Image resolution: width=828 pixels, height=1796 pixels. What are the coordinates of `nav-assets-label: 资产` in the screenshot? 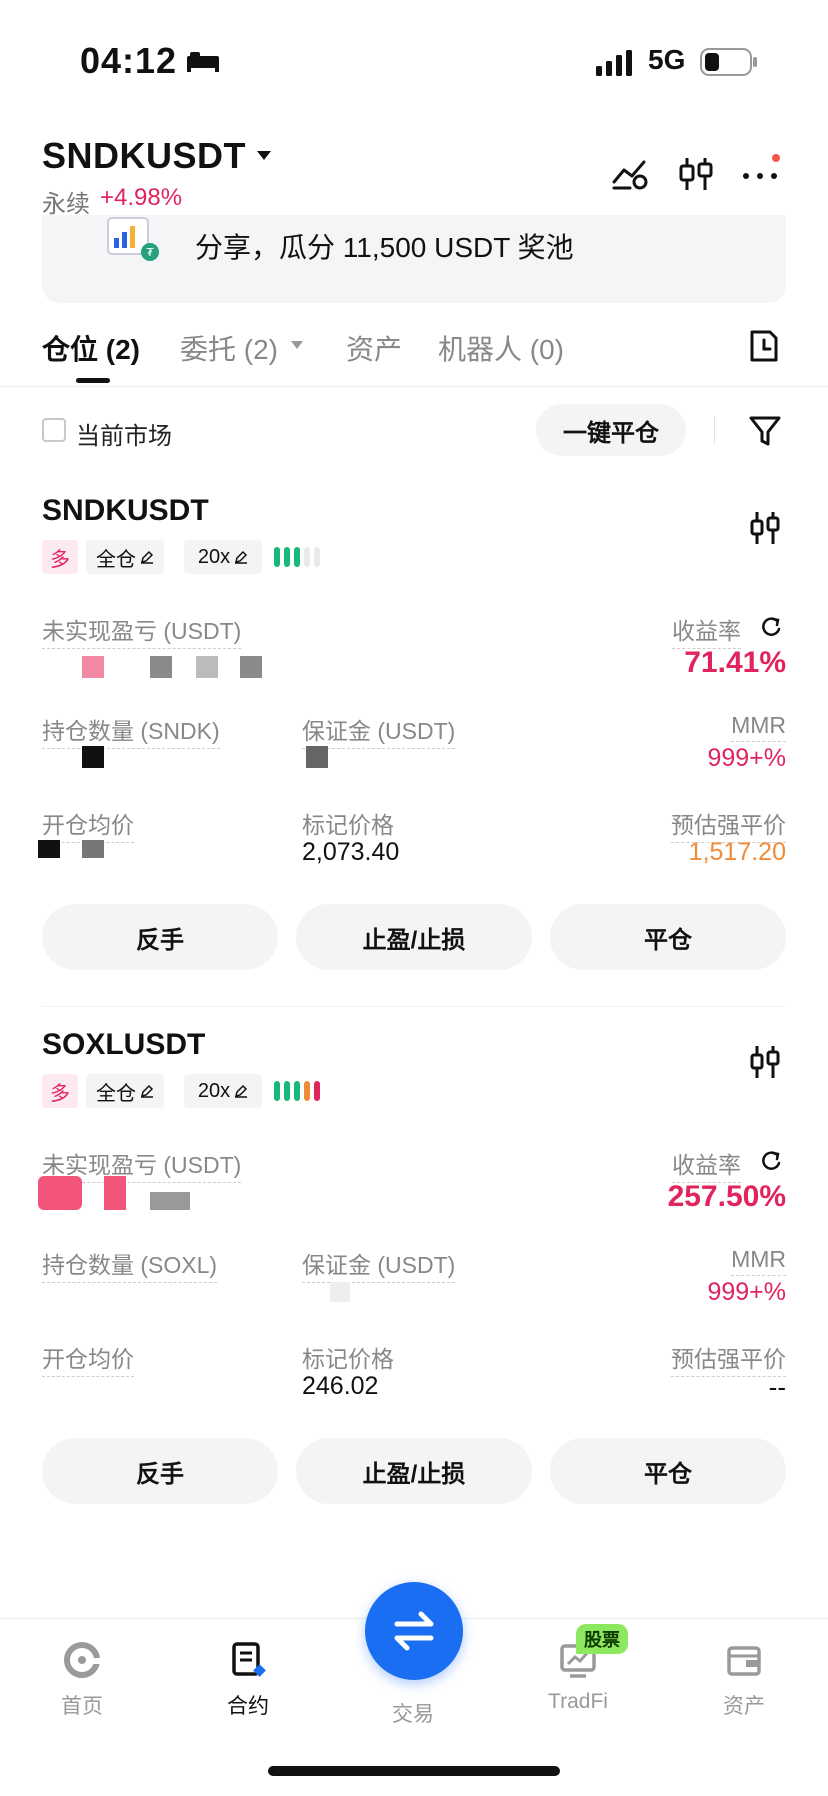 It's located at (744, 1706).